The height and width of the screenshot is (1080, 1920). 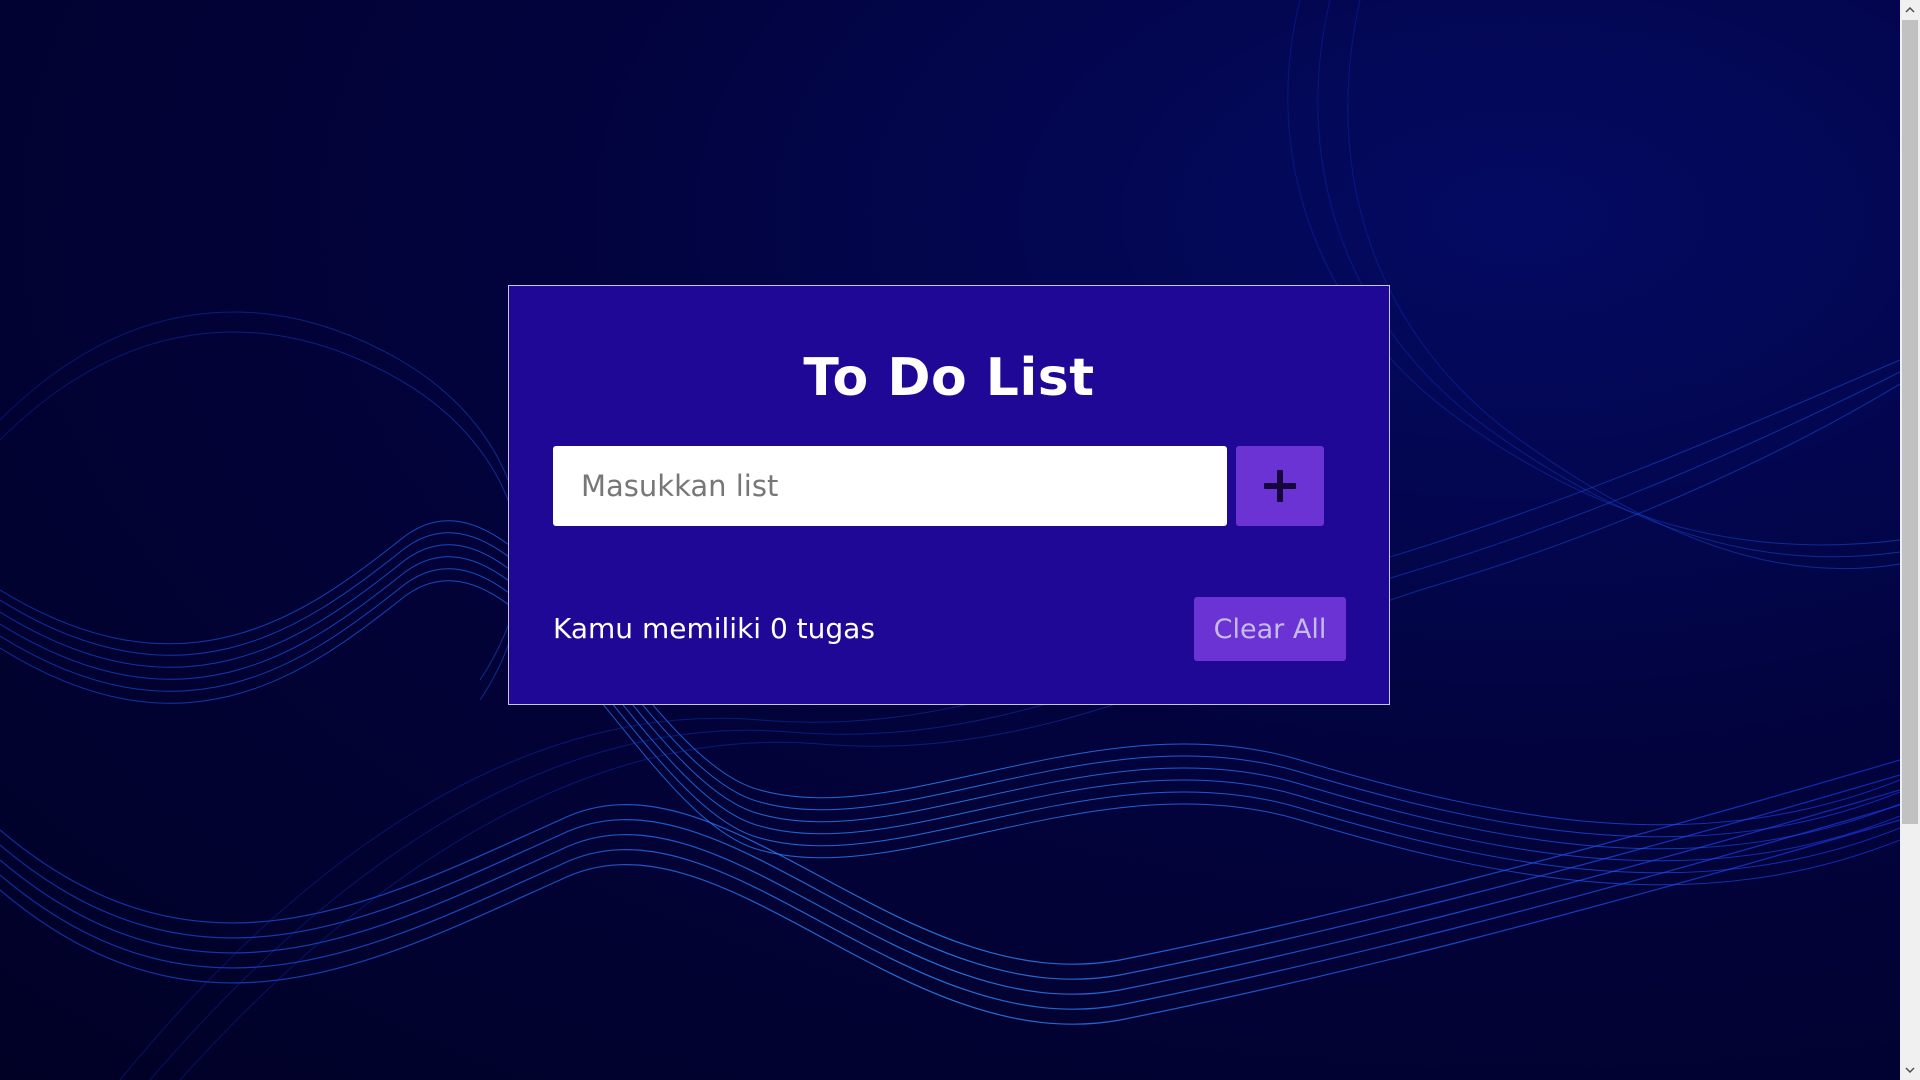 I want to click on vertical-scrollbar, so click(x=1910, y=540).